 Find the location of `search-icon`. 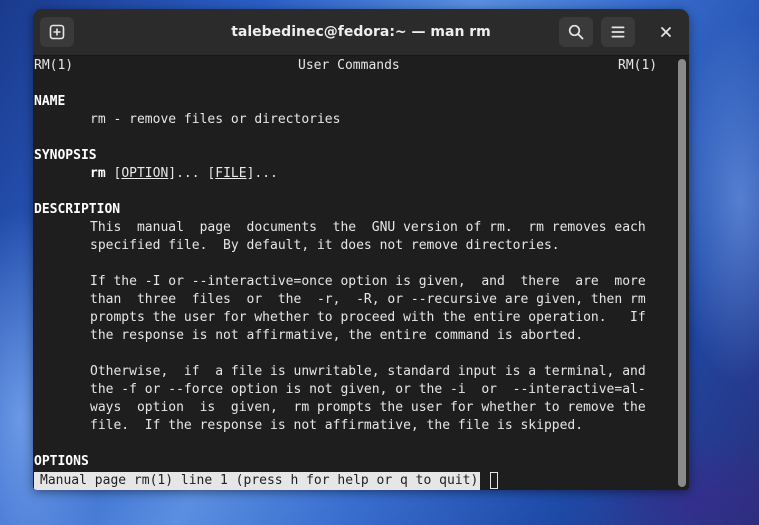

search-icon is located at coordinates (576, 32).